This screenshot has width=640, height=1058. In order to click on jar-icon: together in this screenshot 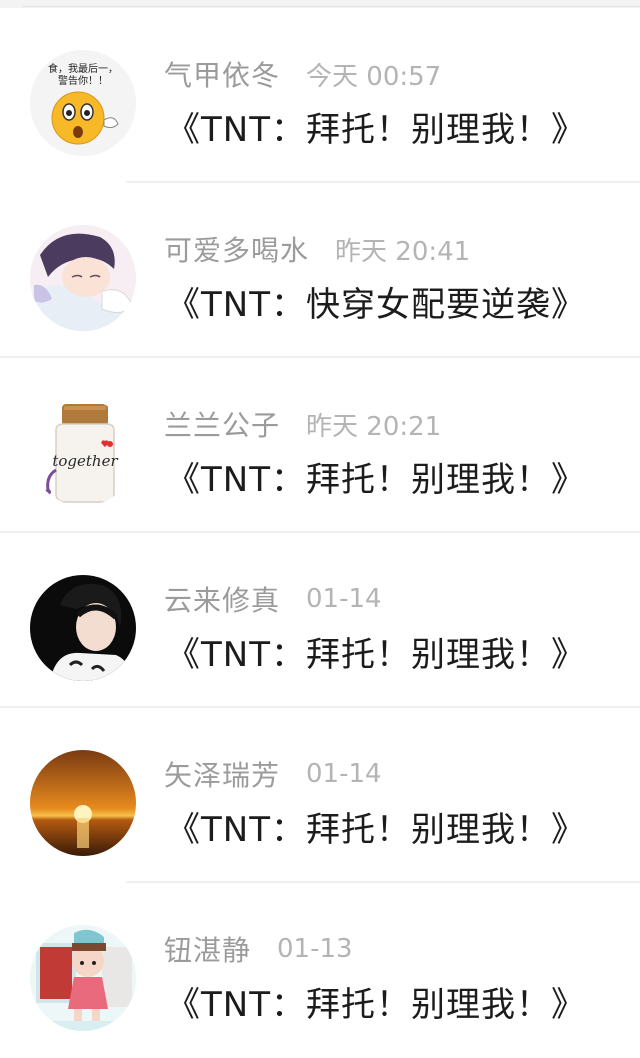, I will do `click(83, 453)`.